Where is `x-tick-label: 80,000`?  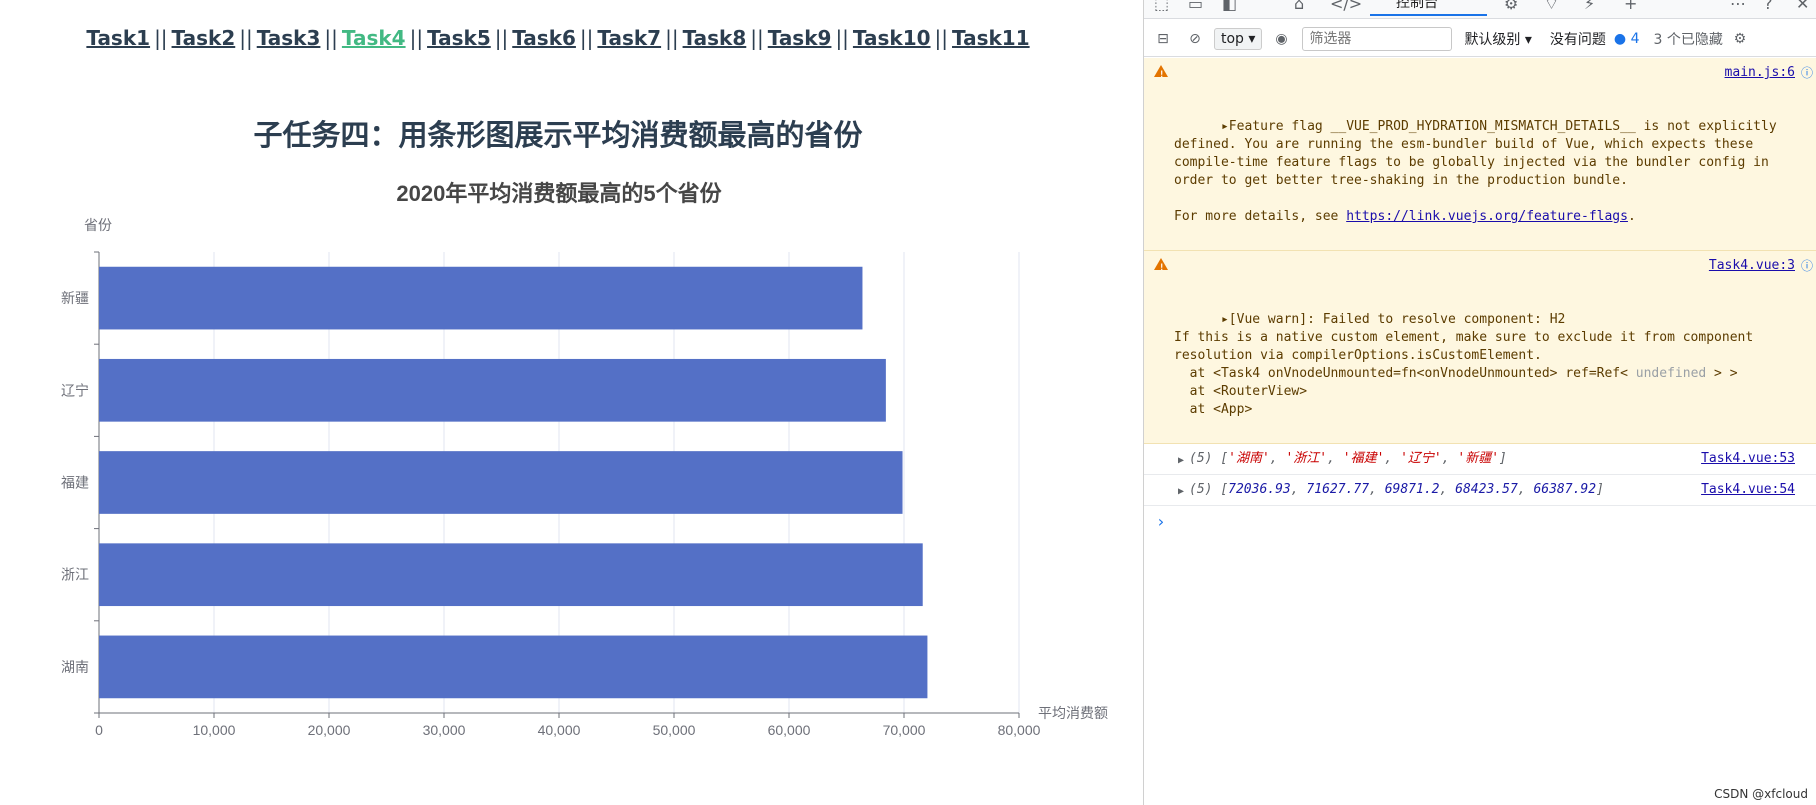
x-tick-label: 80,000 is located at coordinates (1019, 730).